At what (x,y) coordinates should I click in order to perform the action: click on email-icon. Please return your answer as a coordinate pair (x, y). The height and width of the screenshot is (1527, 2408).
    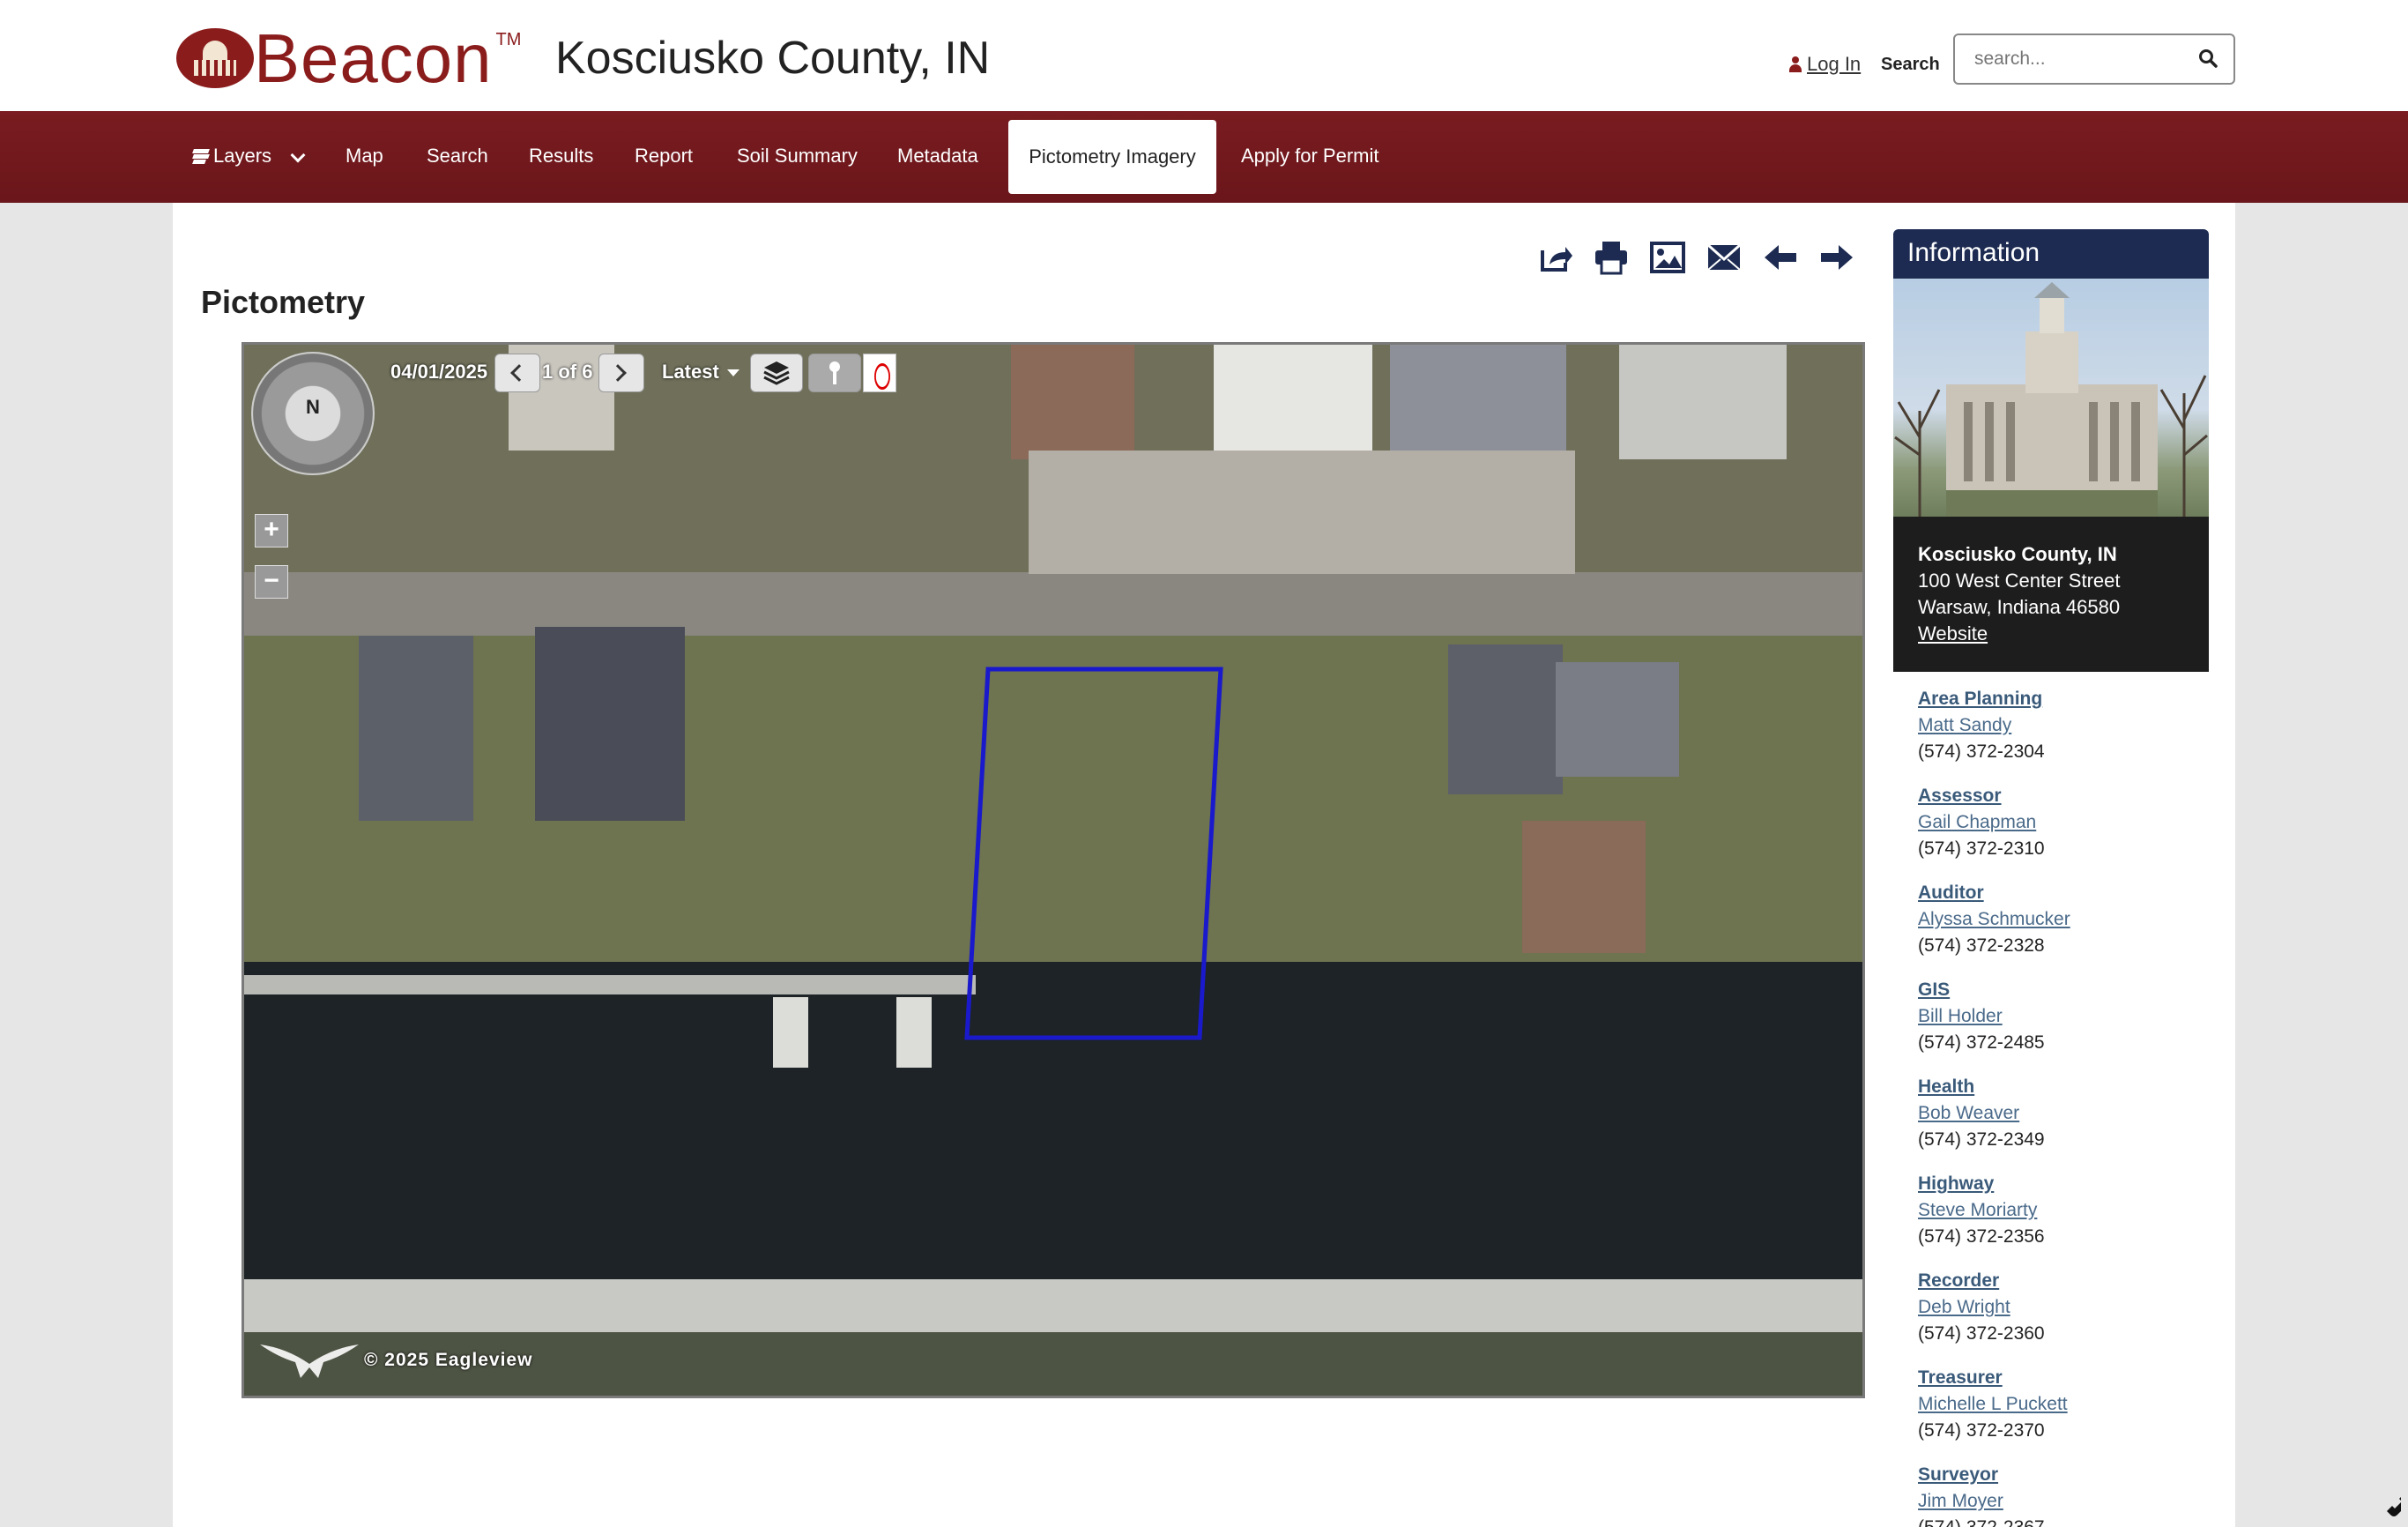
    Looking at the image, I should click on (1724, 257).